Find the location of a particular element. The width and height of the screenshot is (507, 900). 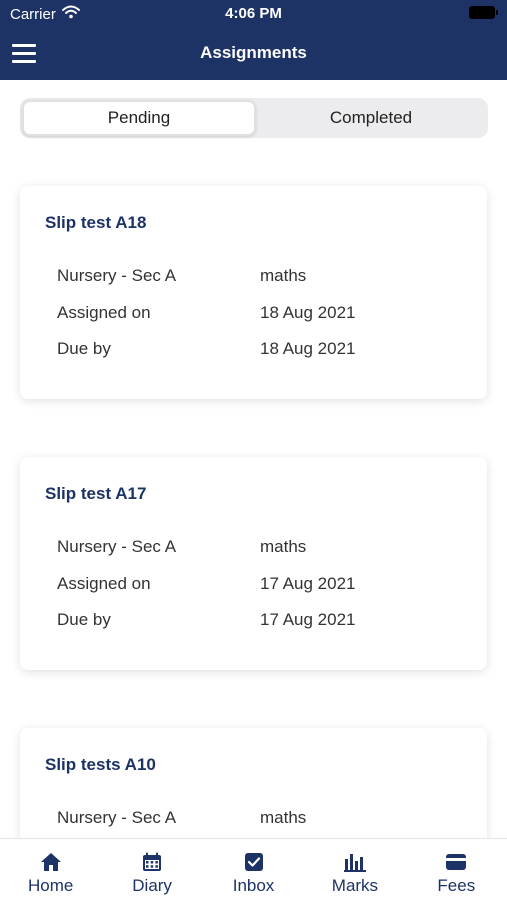

tab-home: Home is located at coordinates (50, 869).